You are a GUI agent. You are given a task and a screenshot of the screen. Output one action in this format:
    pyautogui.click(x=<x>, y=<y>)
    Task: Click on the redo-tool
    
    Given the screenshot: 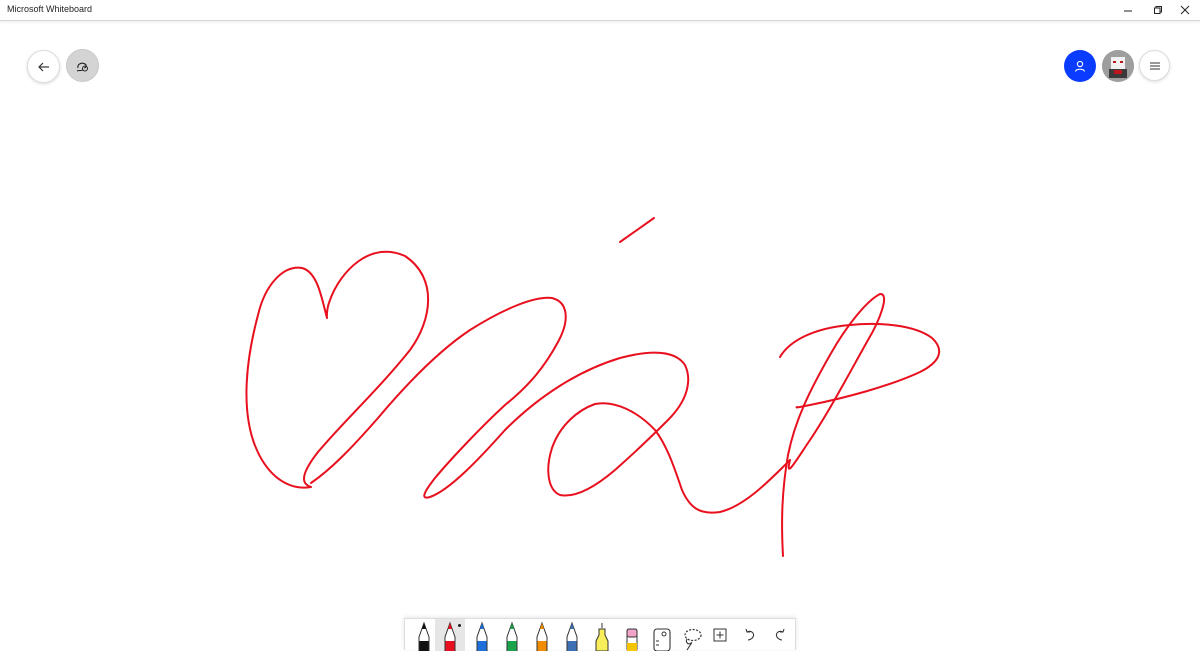 What is the action you would take?
    pyautogui.click(x=780, y=635)
    